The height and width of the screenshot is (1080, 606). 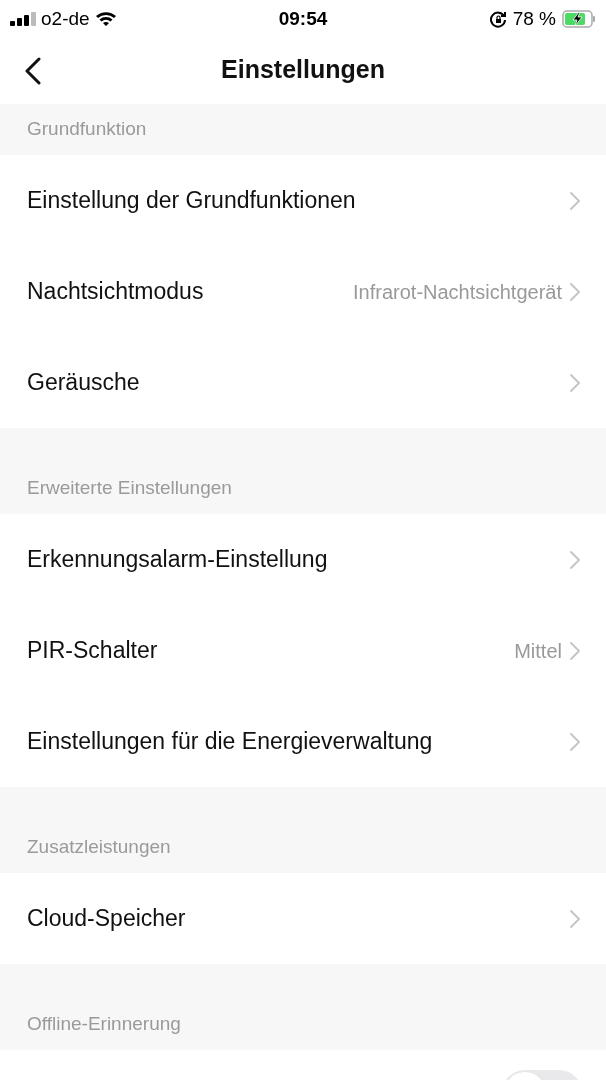 I want to click on row-label: Cloud-Speicher, so click(x=107, y=919).